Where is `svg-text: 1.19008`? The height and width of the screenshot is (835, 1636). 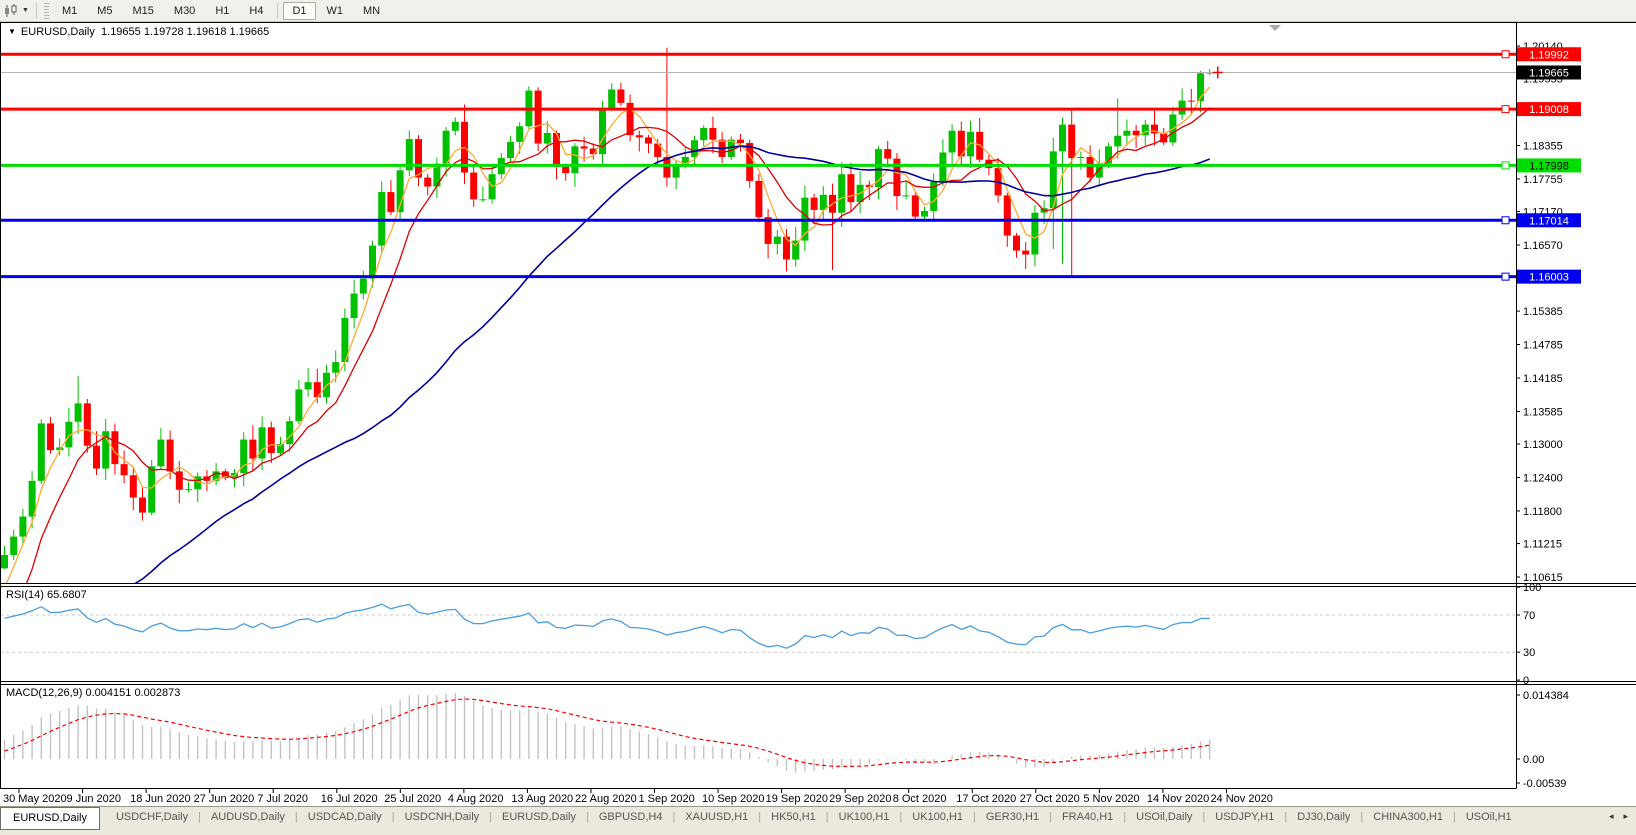 svg-text: 1.19008 is located at coordinates (1549, 110).